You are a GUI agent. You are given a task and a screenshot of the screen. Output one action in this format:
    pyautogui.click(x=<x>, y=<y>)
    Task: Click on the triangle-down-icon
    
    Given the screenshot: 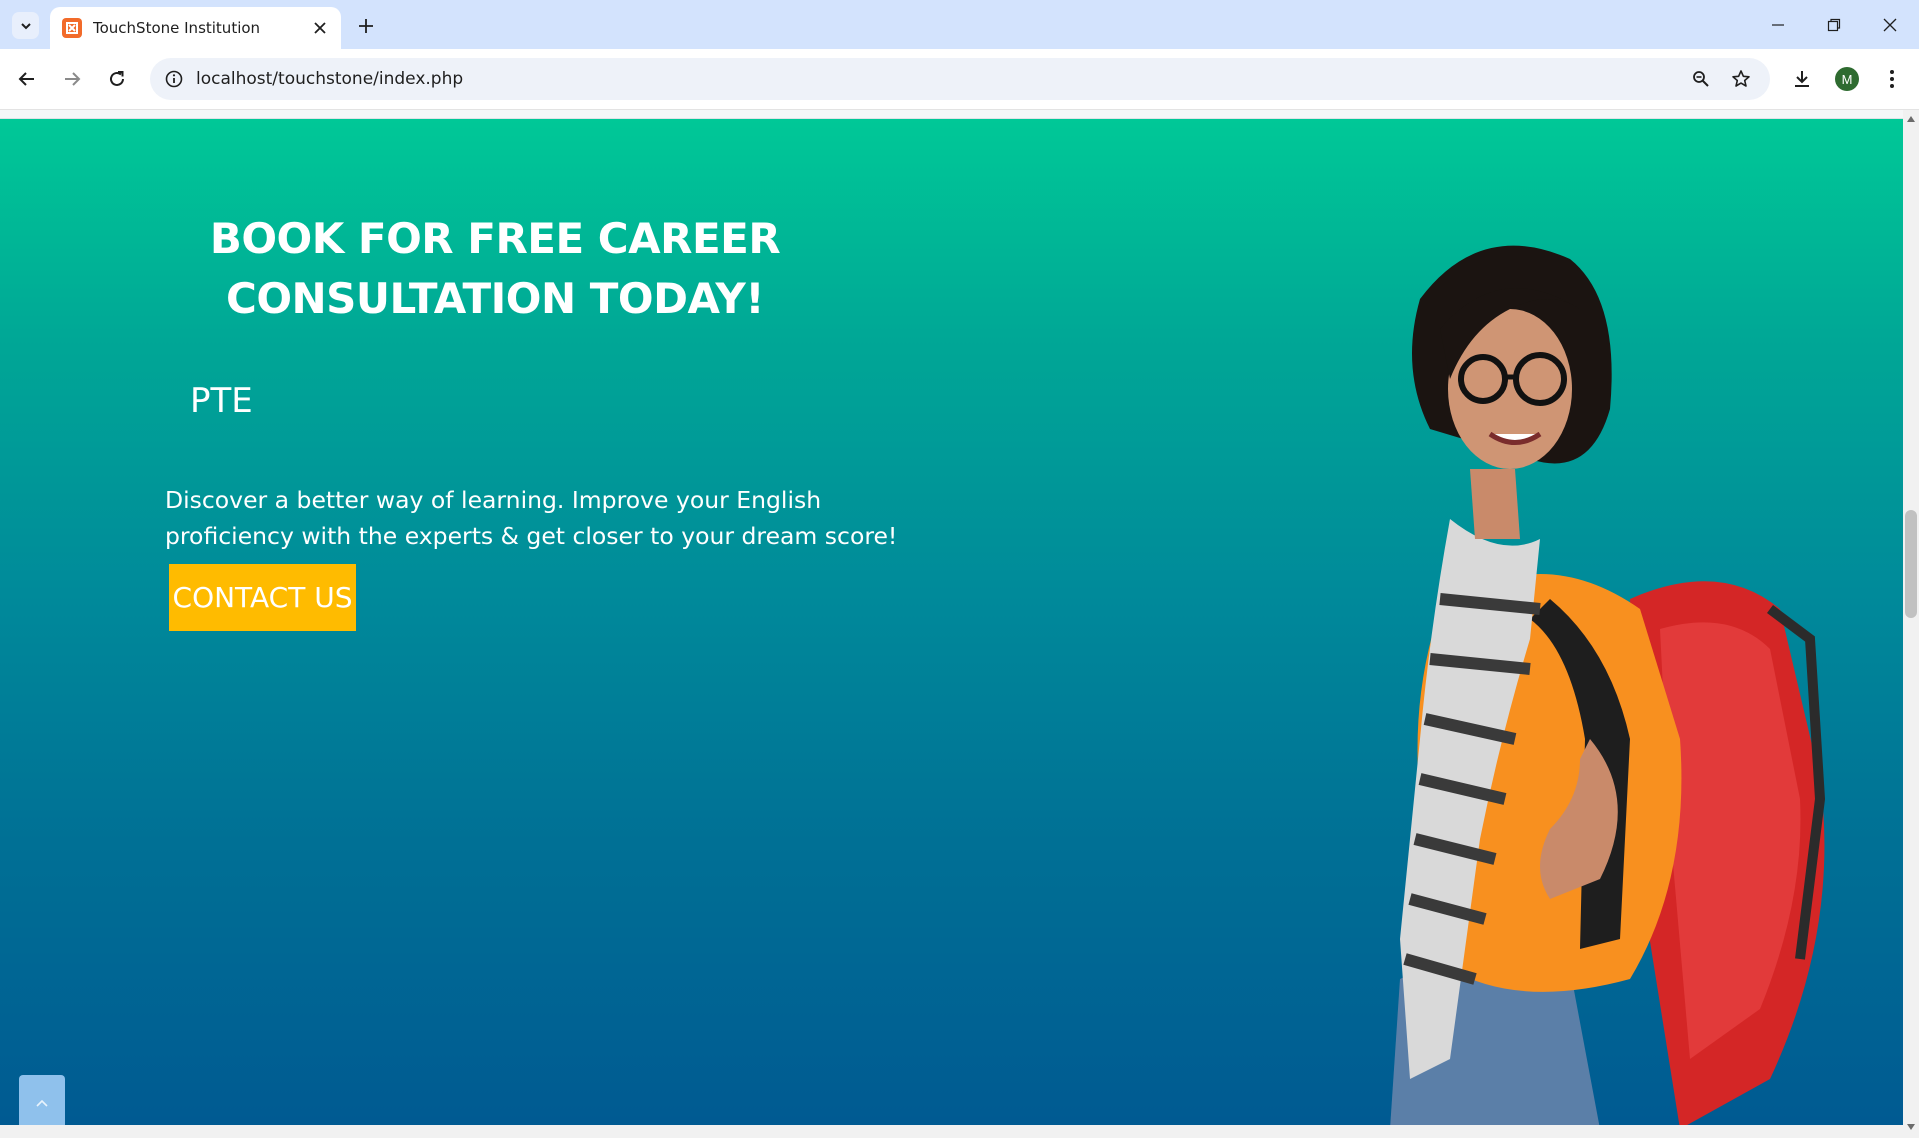 What is the action you would take?
    pyautogui.click(x=1911, y=1127)
    